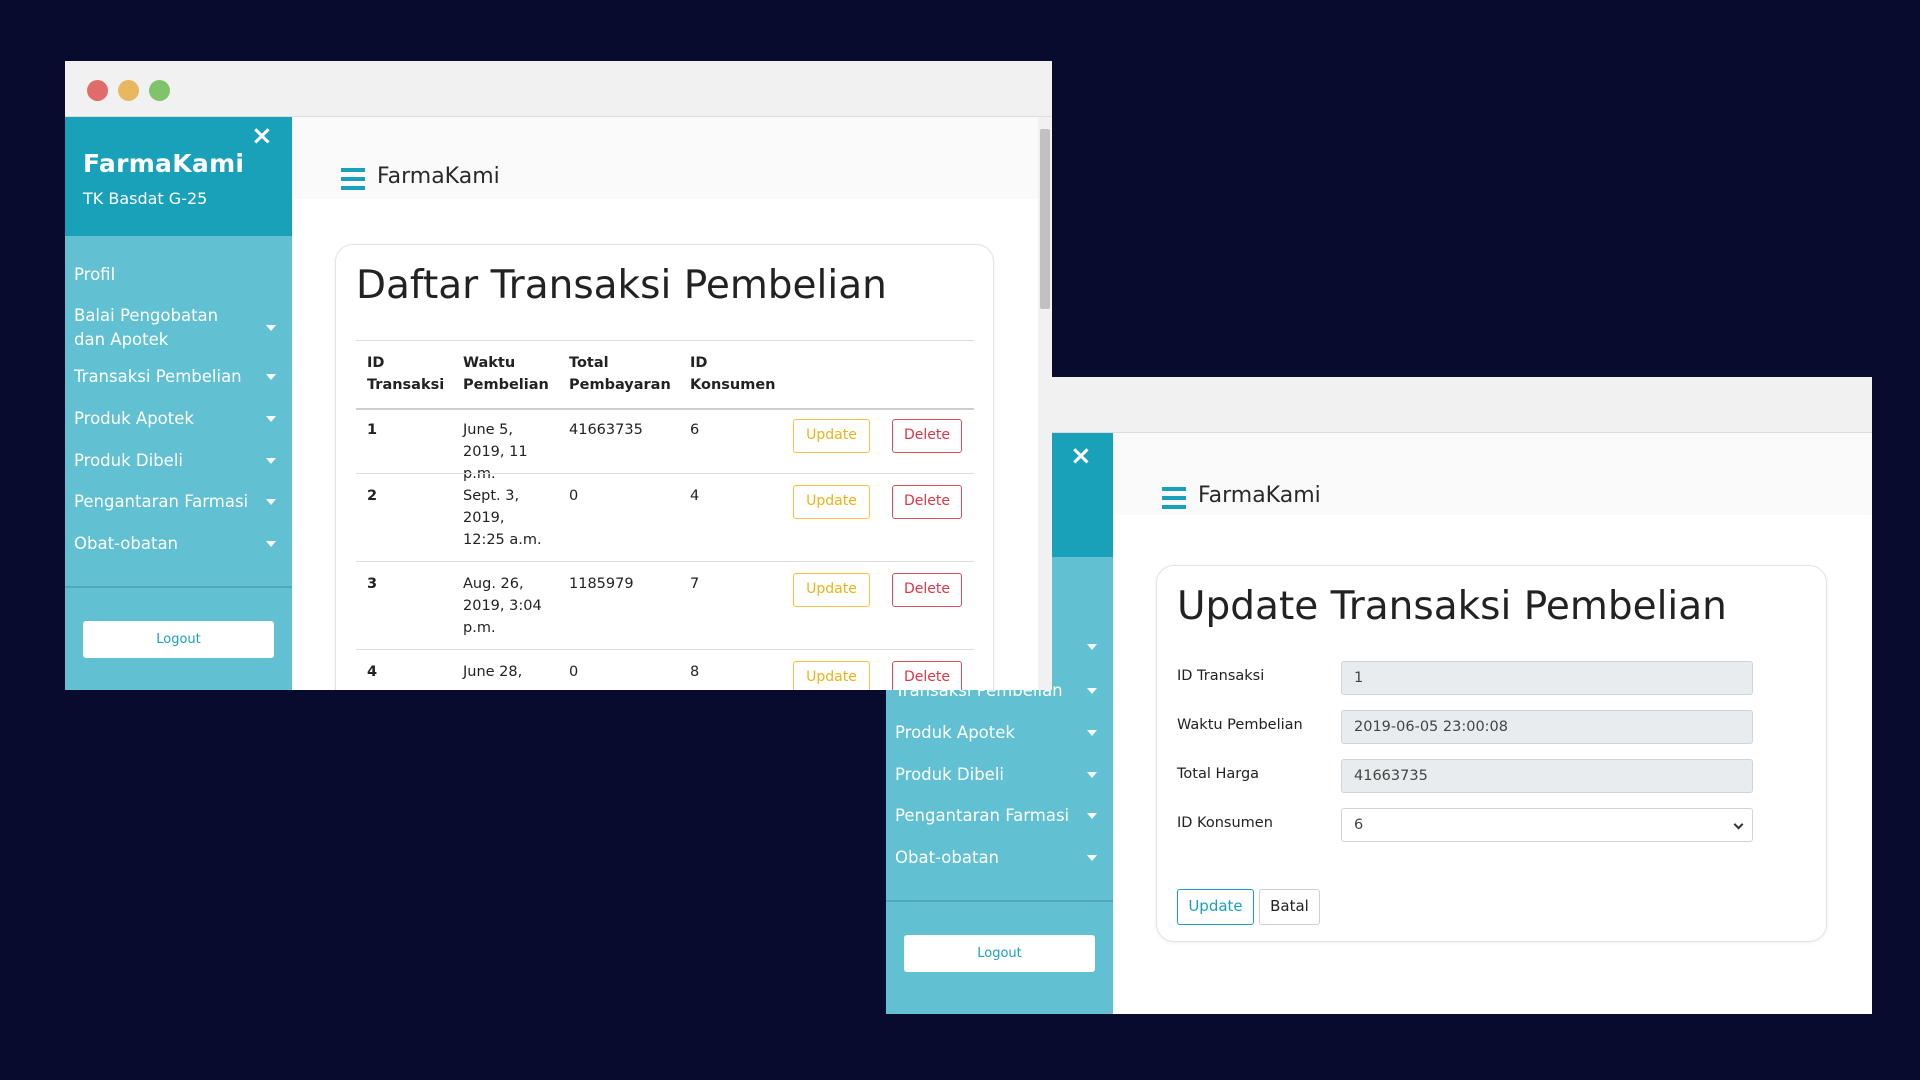 Image resolution: width=1920 pixels, height=1080 pixels. I want to click on close-window-dot, so click(97, 90).